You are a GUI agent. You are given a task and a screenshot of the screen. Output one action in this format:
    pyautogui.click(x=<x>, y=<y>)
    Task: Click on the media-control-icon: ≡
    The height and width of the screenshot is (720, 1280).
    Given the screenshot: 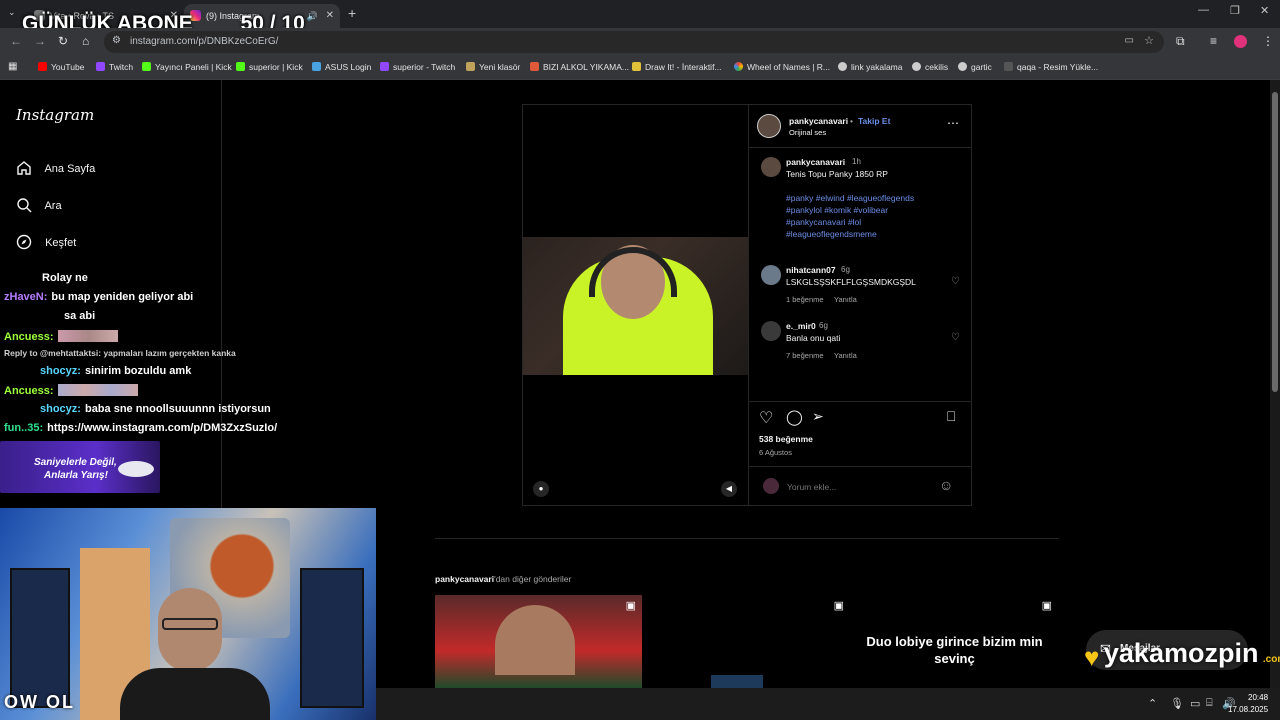 What is the action you would take?
    pyautogui.click(x=1213, y=41)
    